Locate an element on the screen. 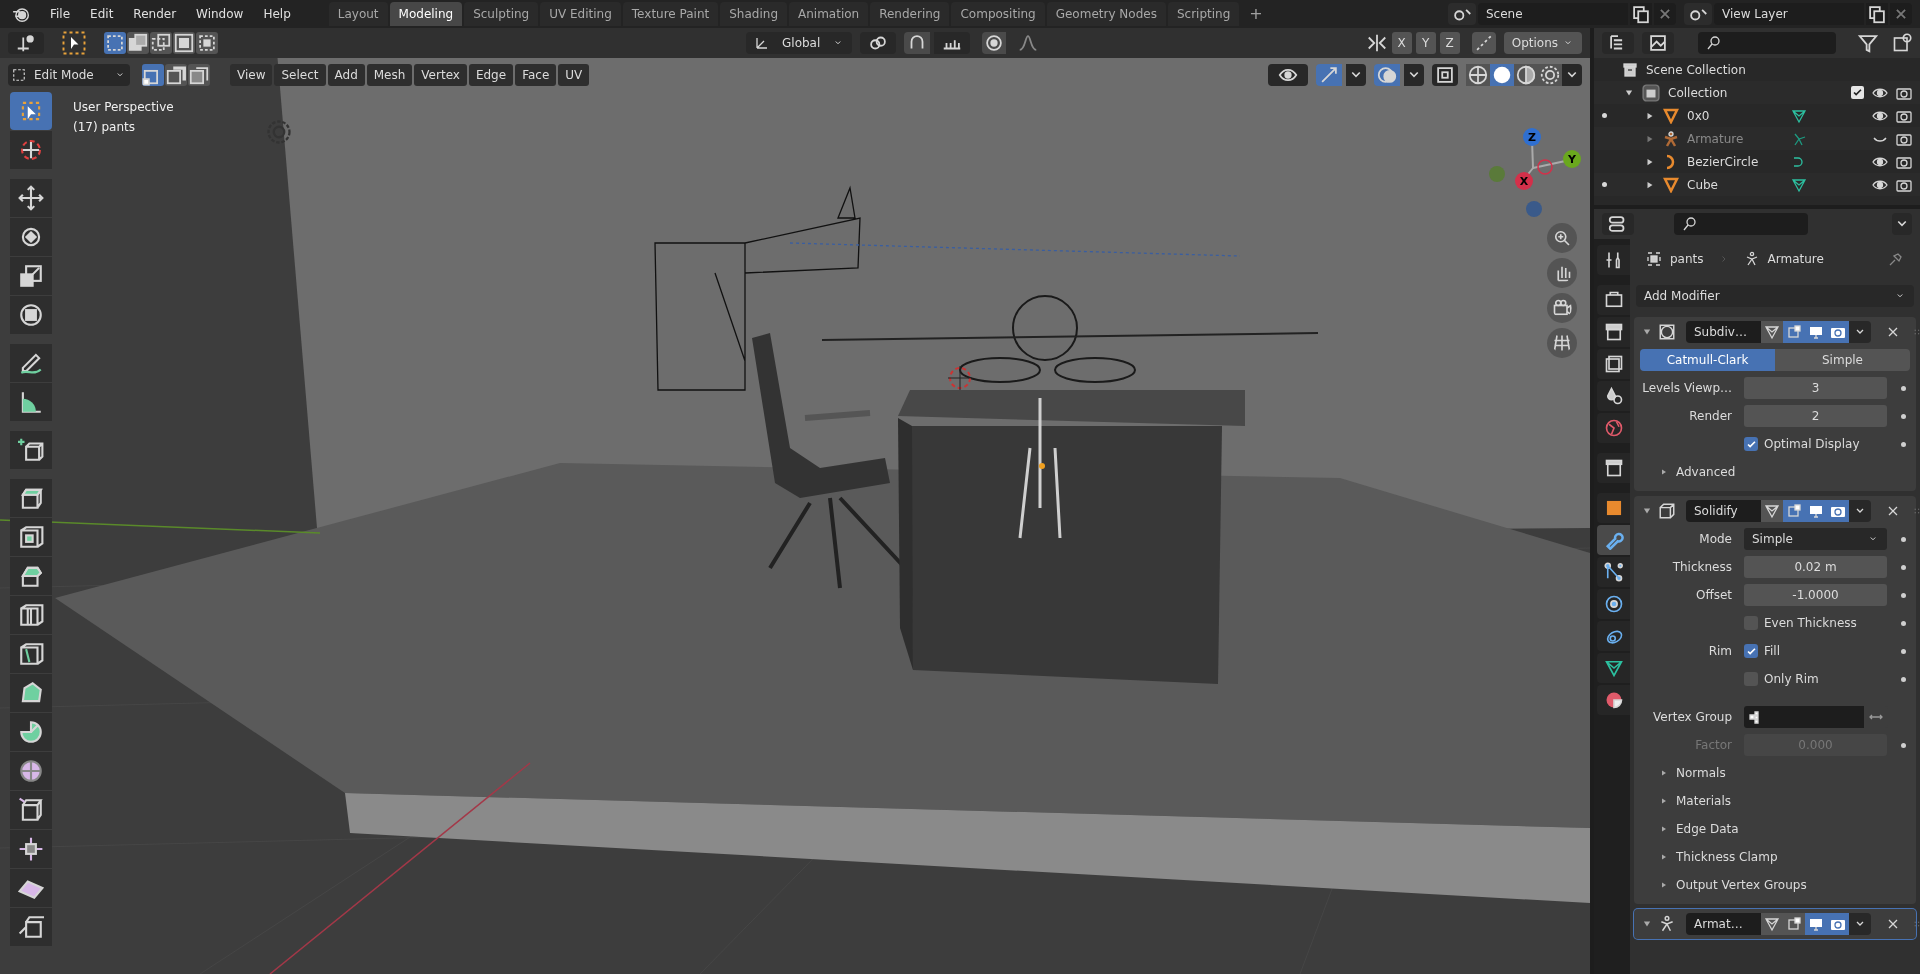 The width and height of the screenshot is (1920, 974). vertex-square-icon is located at coordinates (1794, 511).